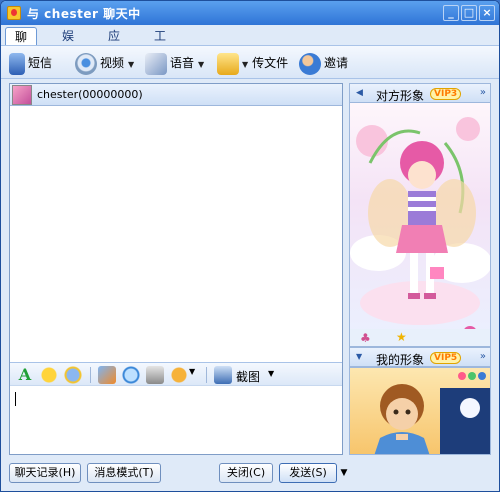 The width and height of the screenshot is (500, 492). What do you see at coordinates (451, 13) in the screenshot?
I see `minimize-button: _` at bounding box center [451, 13].